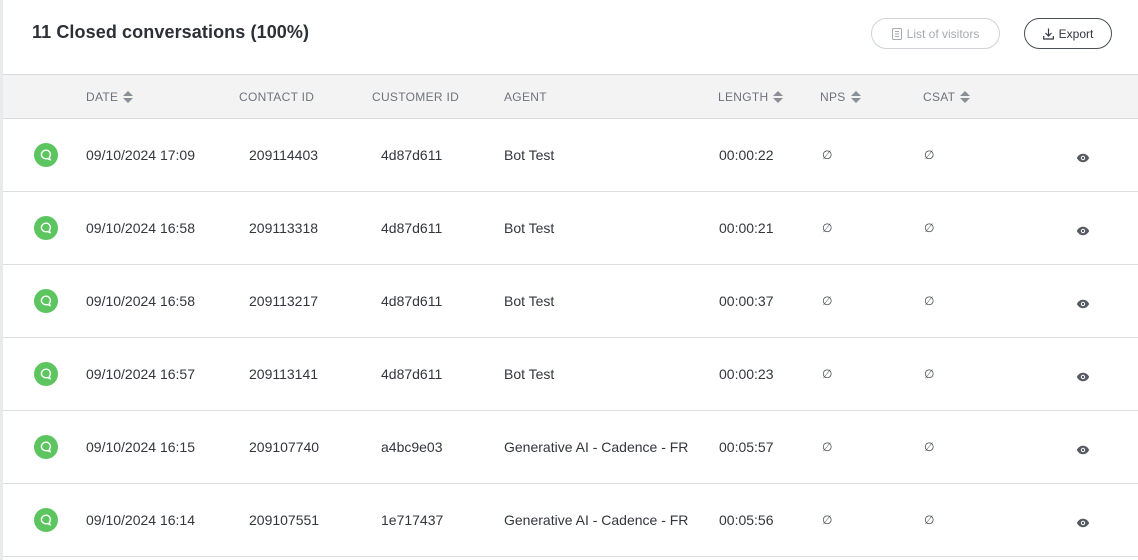 This screenshot has height=560, width=1138. Describe the element at coordinates (743, 96) in the screenshot. I see `column-header-length-label: LENGTH` at that location.